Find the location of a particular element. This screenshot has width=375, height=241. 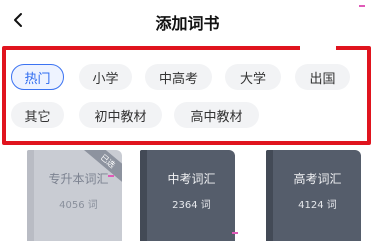

wordbook-card: 已选 专升本词汇 4056 词 is located at coordinates (74, 195).